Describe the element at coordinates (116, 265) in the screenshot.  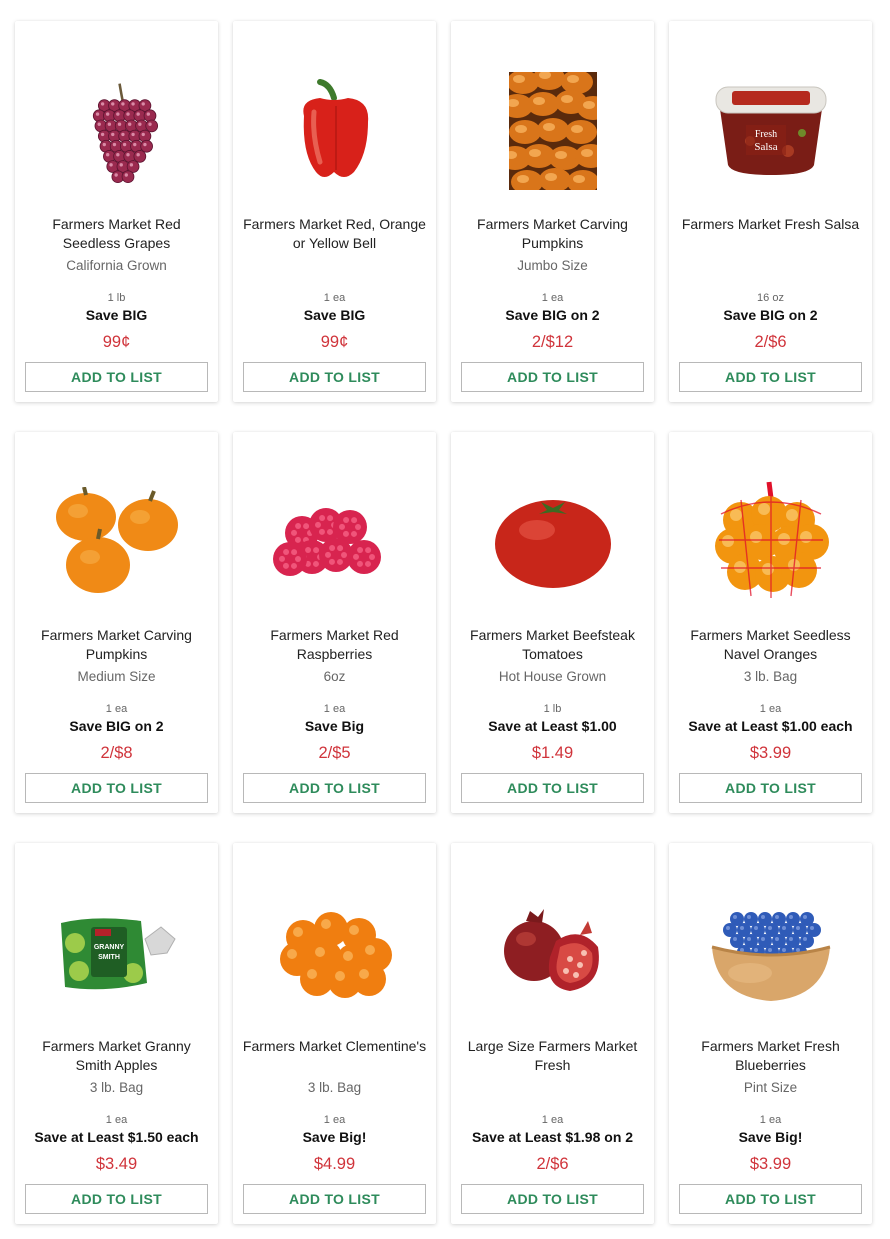
I see `product-size: California Grown` at that location.